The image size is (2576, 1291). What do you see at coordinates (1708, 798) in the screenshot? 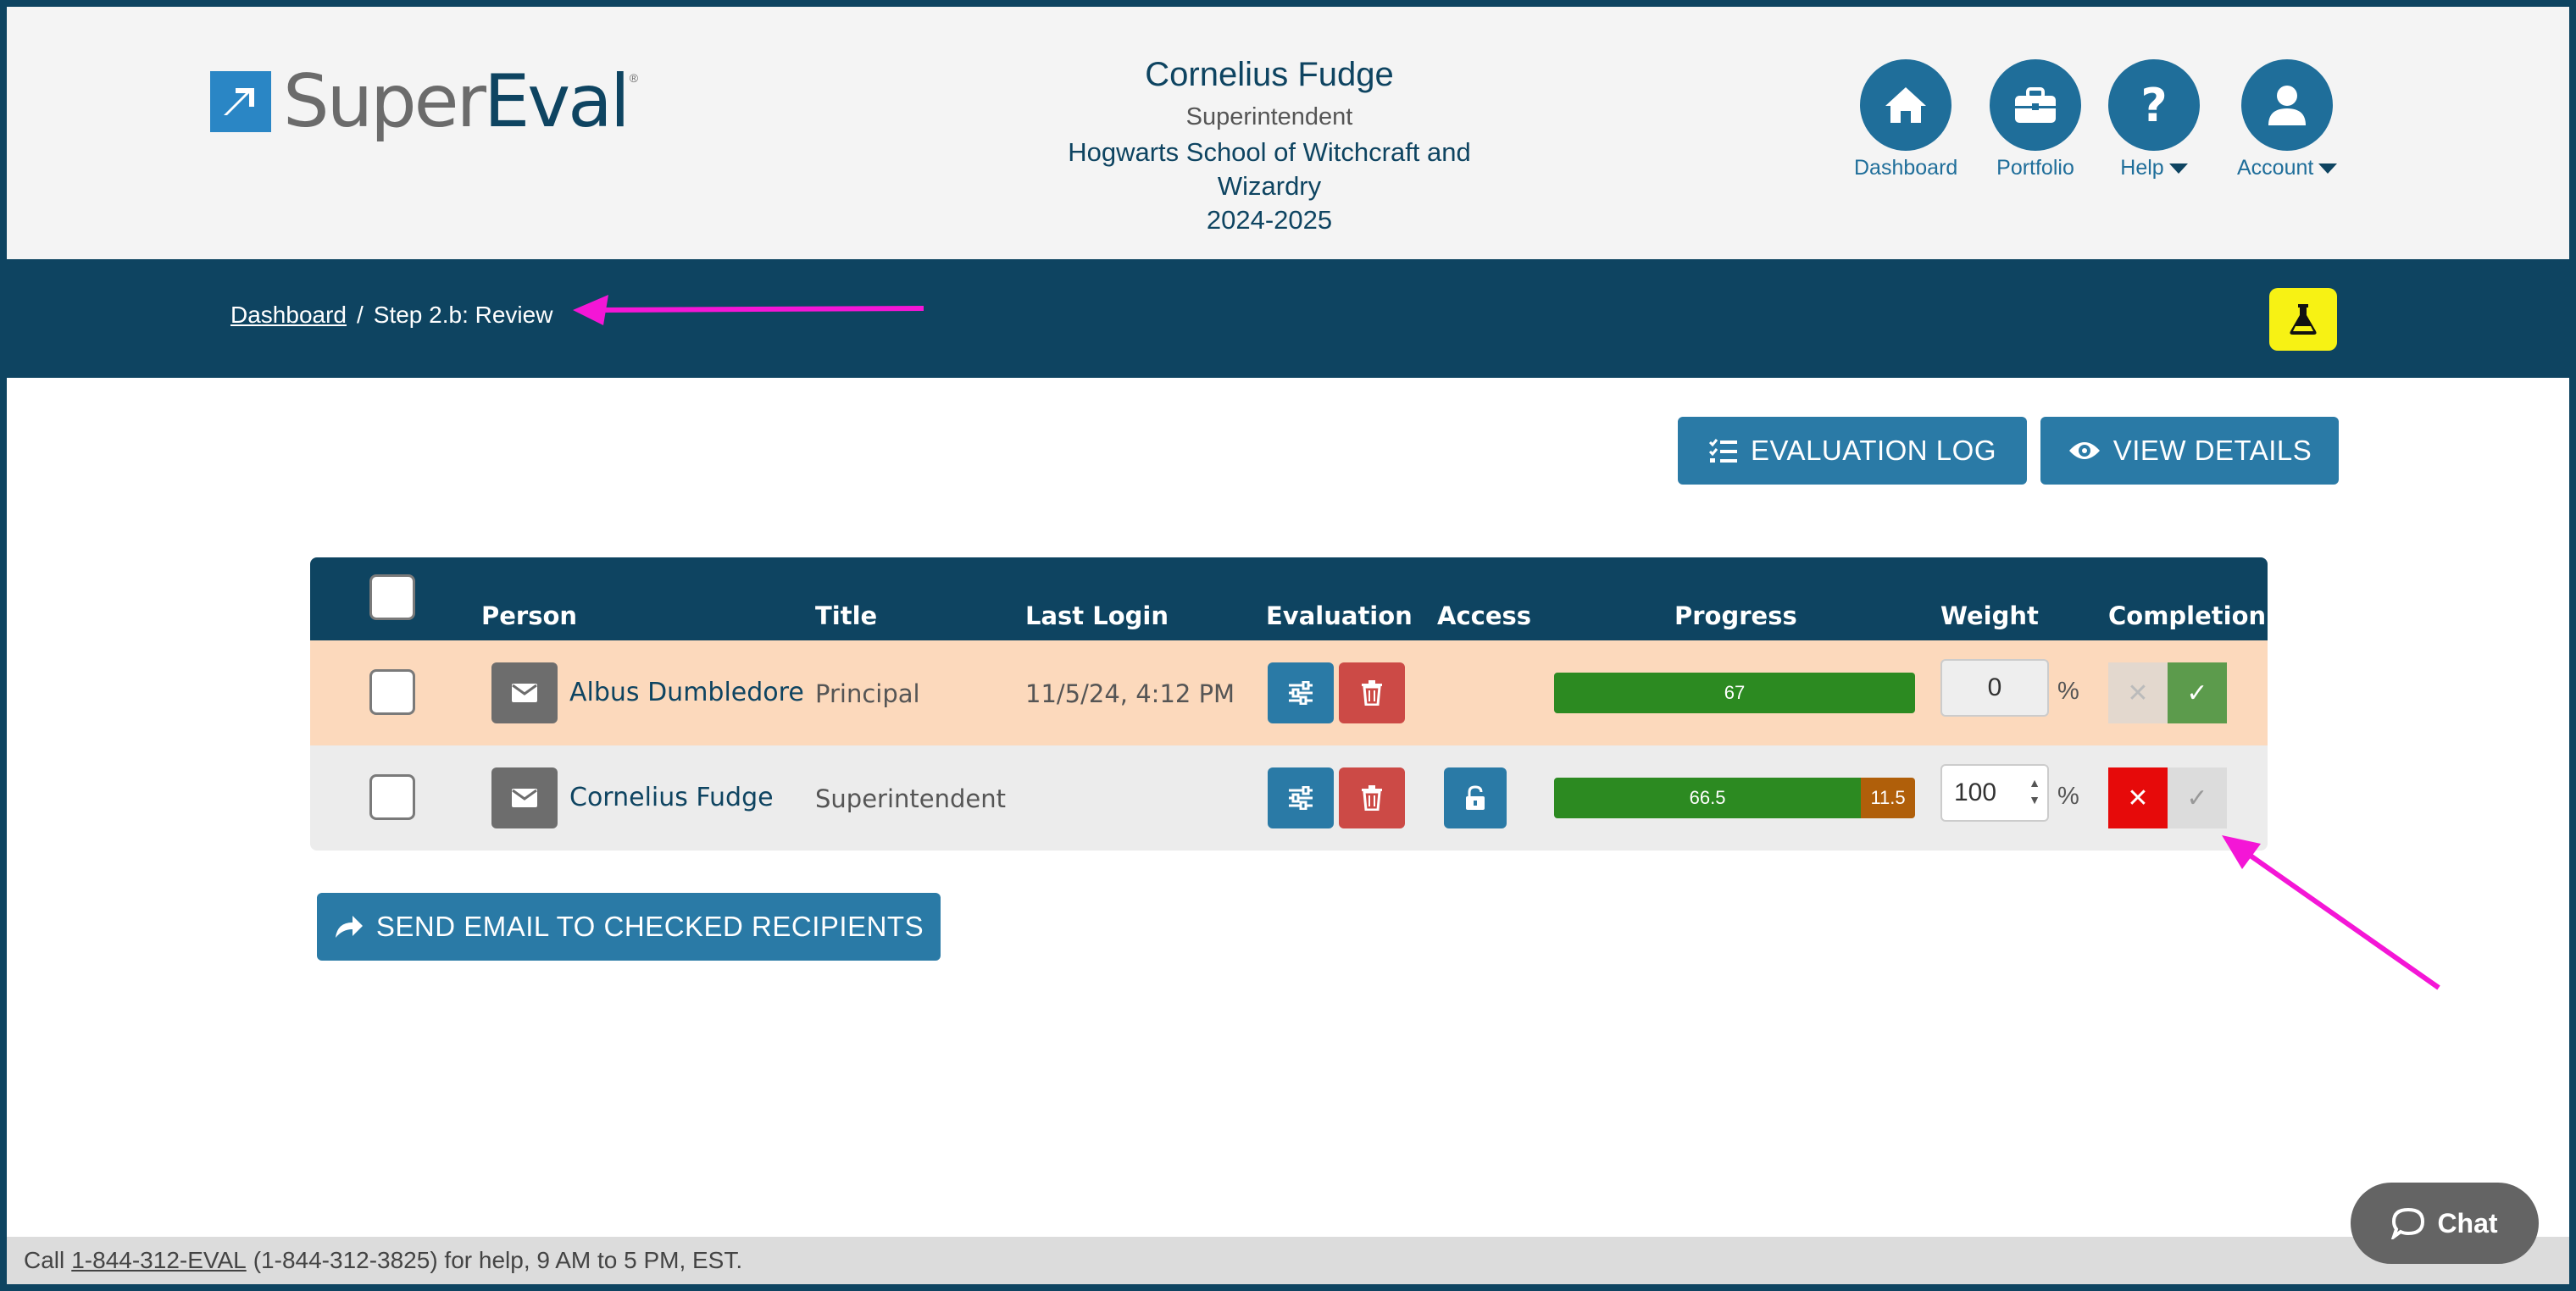
I see `progress-complete-segment: 66.5` at bounding box center [1708, 798].